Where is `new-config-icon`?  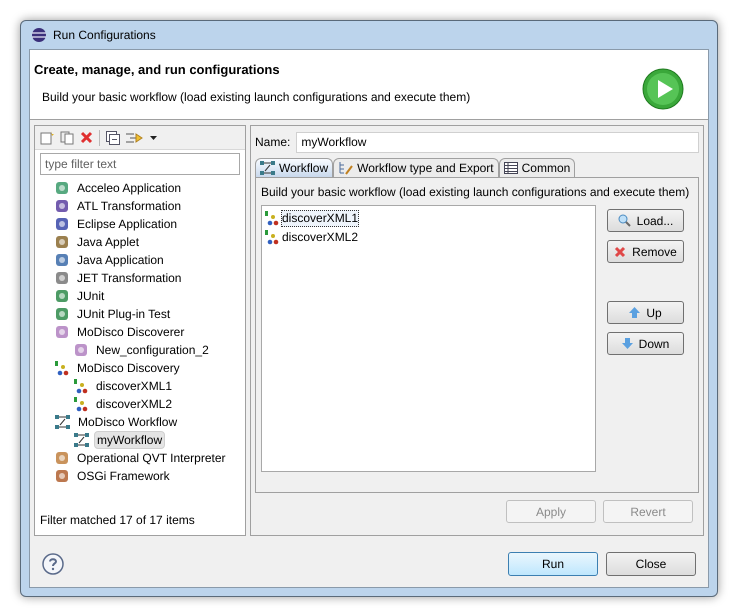
new-config-icon is located at coordinates (47, 137).